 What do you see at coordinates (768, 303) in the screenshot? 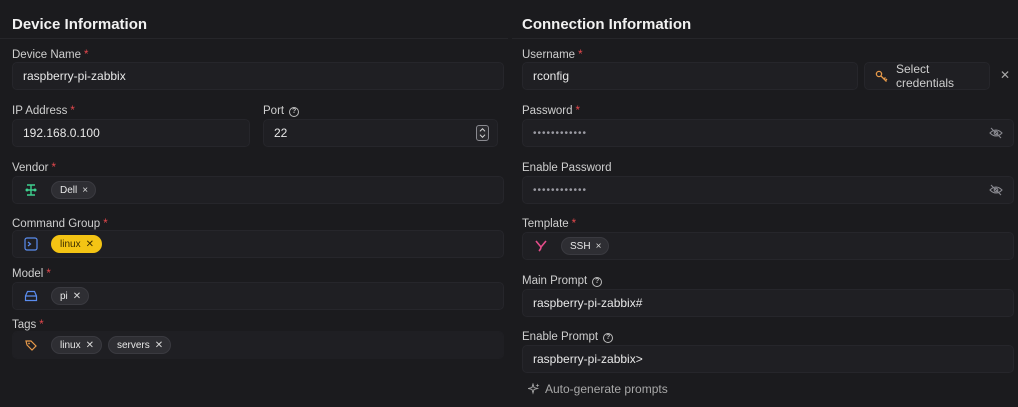
I see `main-prompt-input: raspberry-pi-zabbix#` at bounding box center [768, 303].